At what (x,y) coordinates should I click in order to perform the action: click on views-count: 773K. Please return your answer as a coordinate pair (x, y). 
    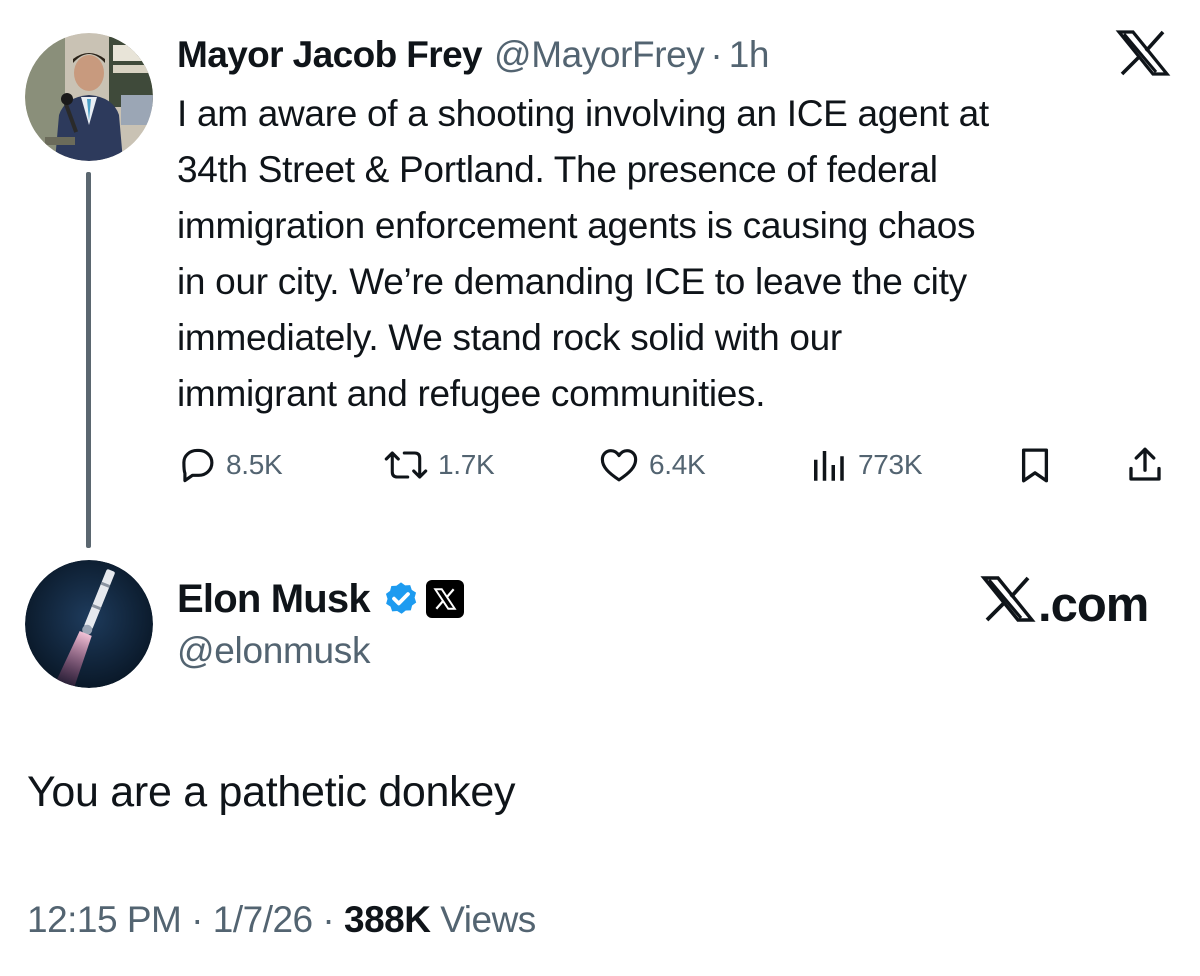
    Looking at the image, I should click on (890, 464).